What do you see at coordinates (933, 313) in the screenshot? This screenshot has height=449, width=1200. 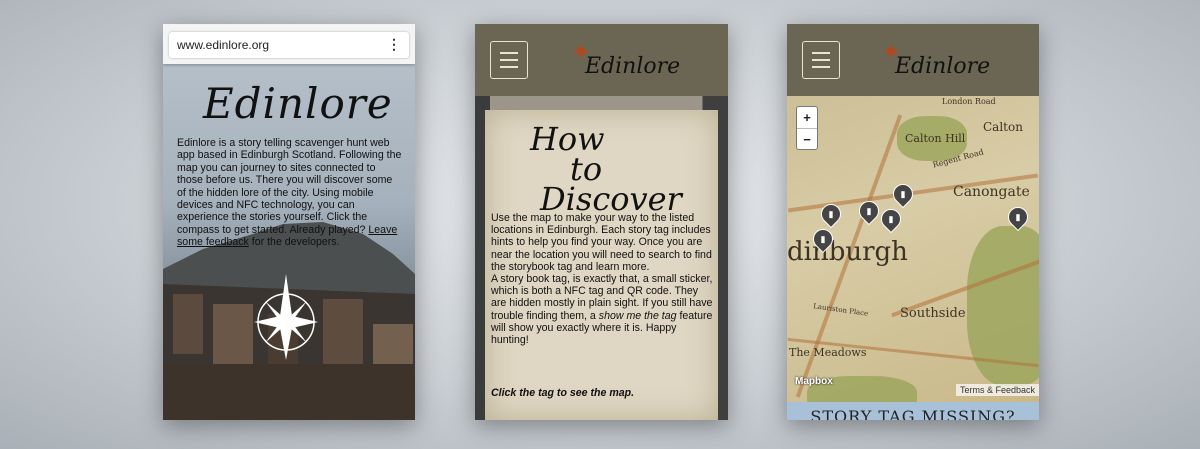 I see `map-label: Southside` at bounding box center [933, 313].